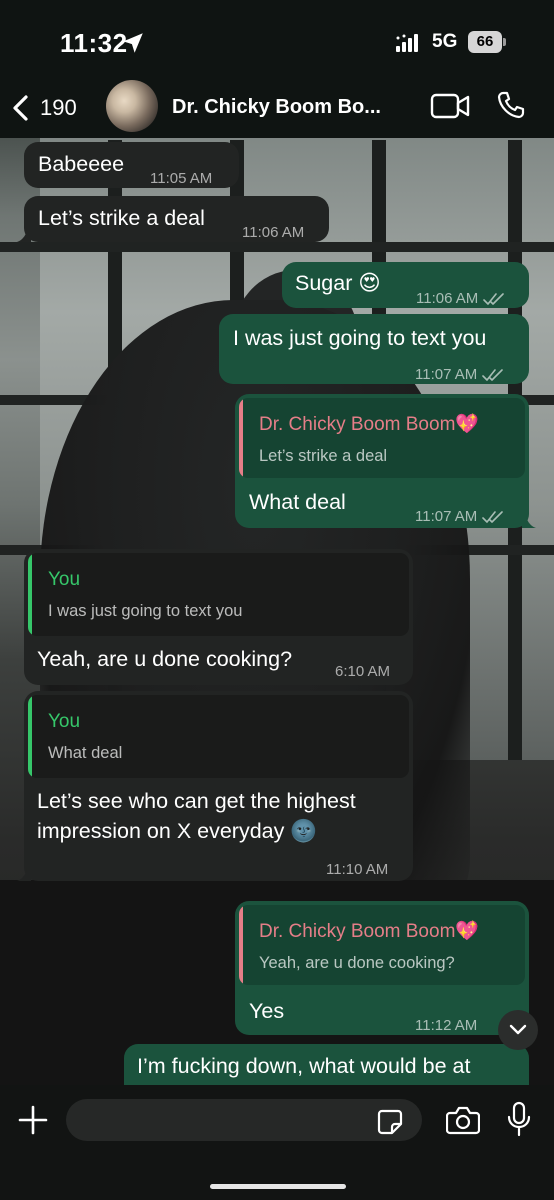  I want to click on message-time: 6:10 AM, so click(363, 671).